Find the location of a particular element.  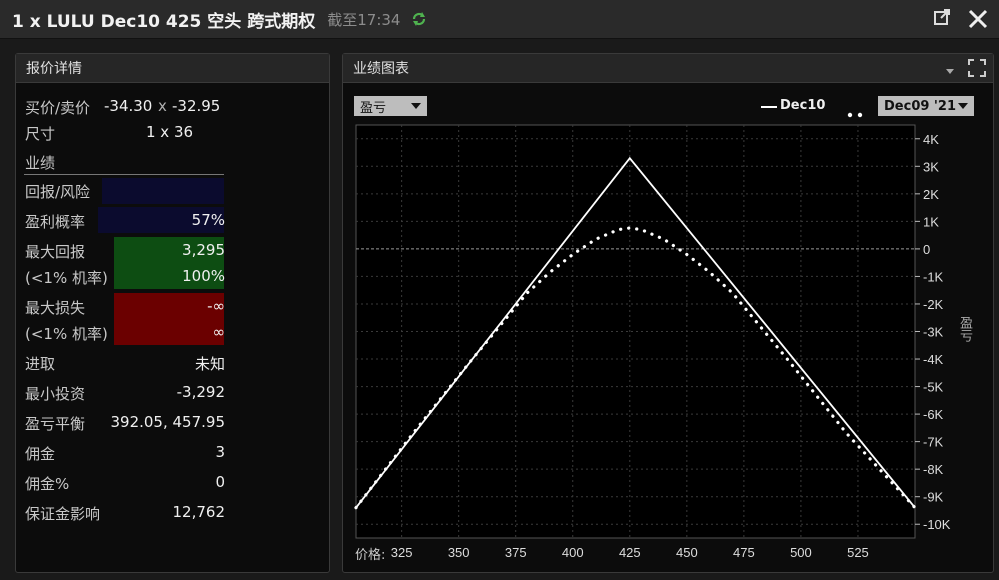

window-title: 1 x LULU Dec10 425 空头 跨式期权 is located at coordinates (164, 21).